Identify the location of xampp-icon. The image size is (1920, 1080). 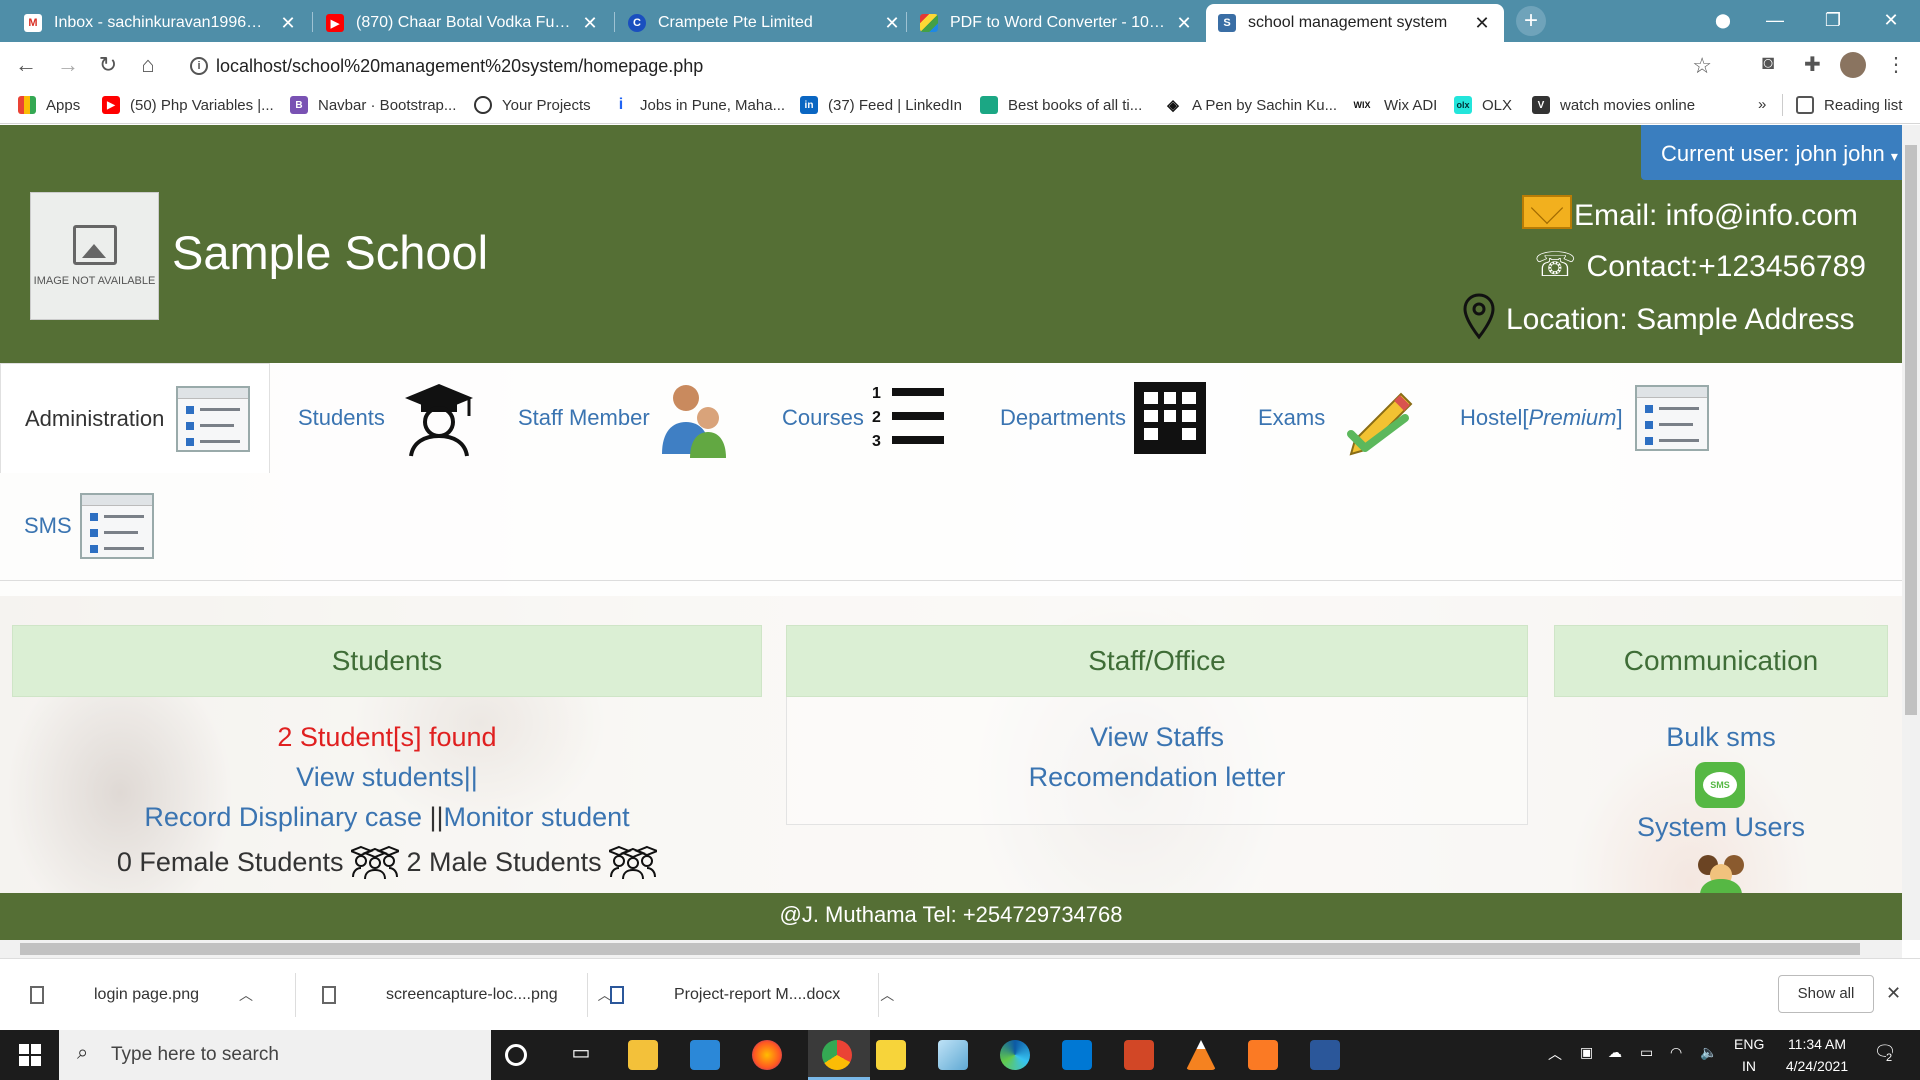
(1263, 1055).